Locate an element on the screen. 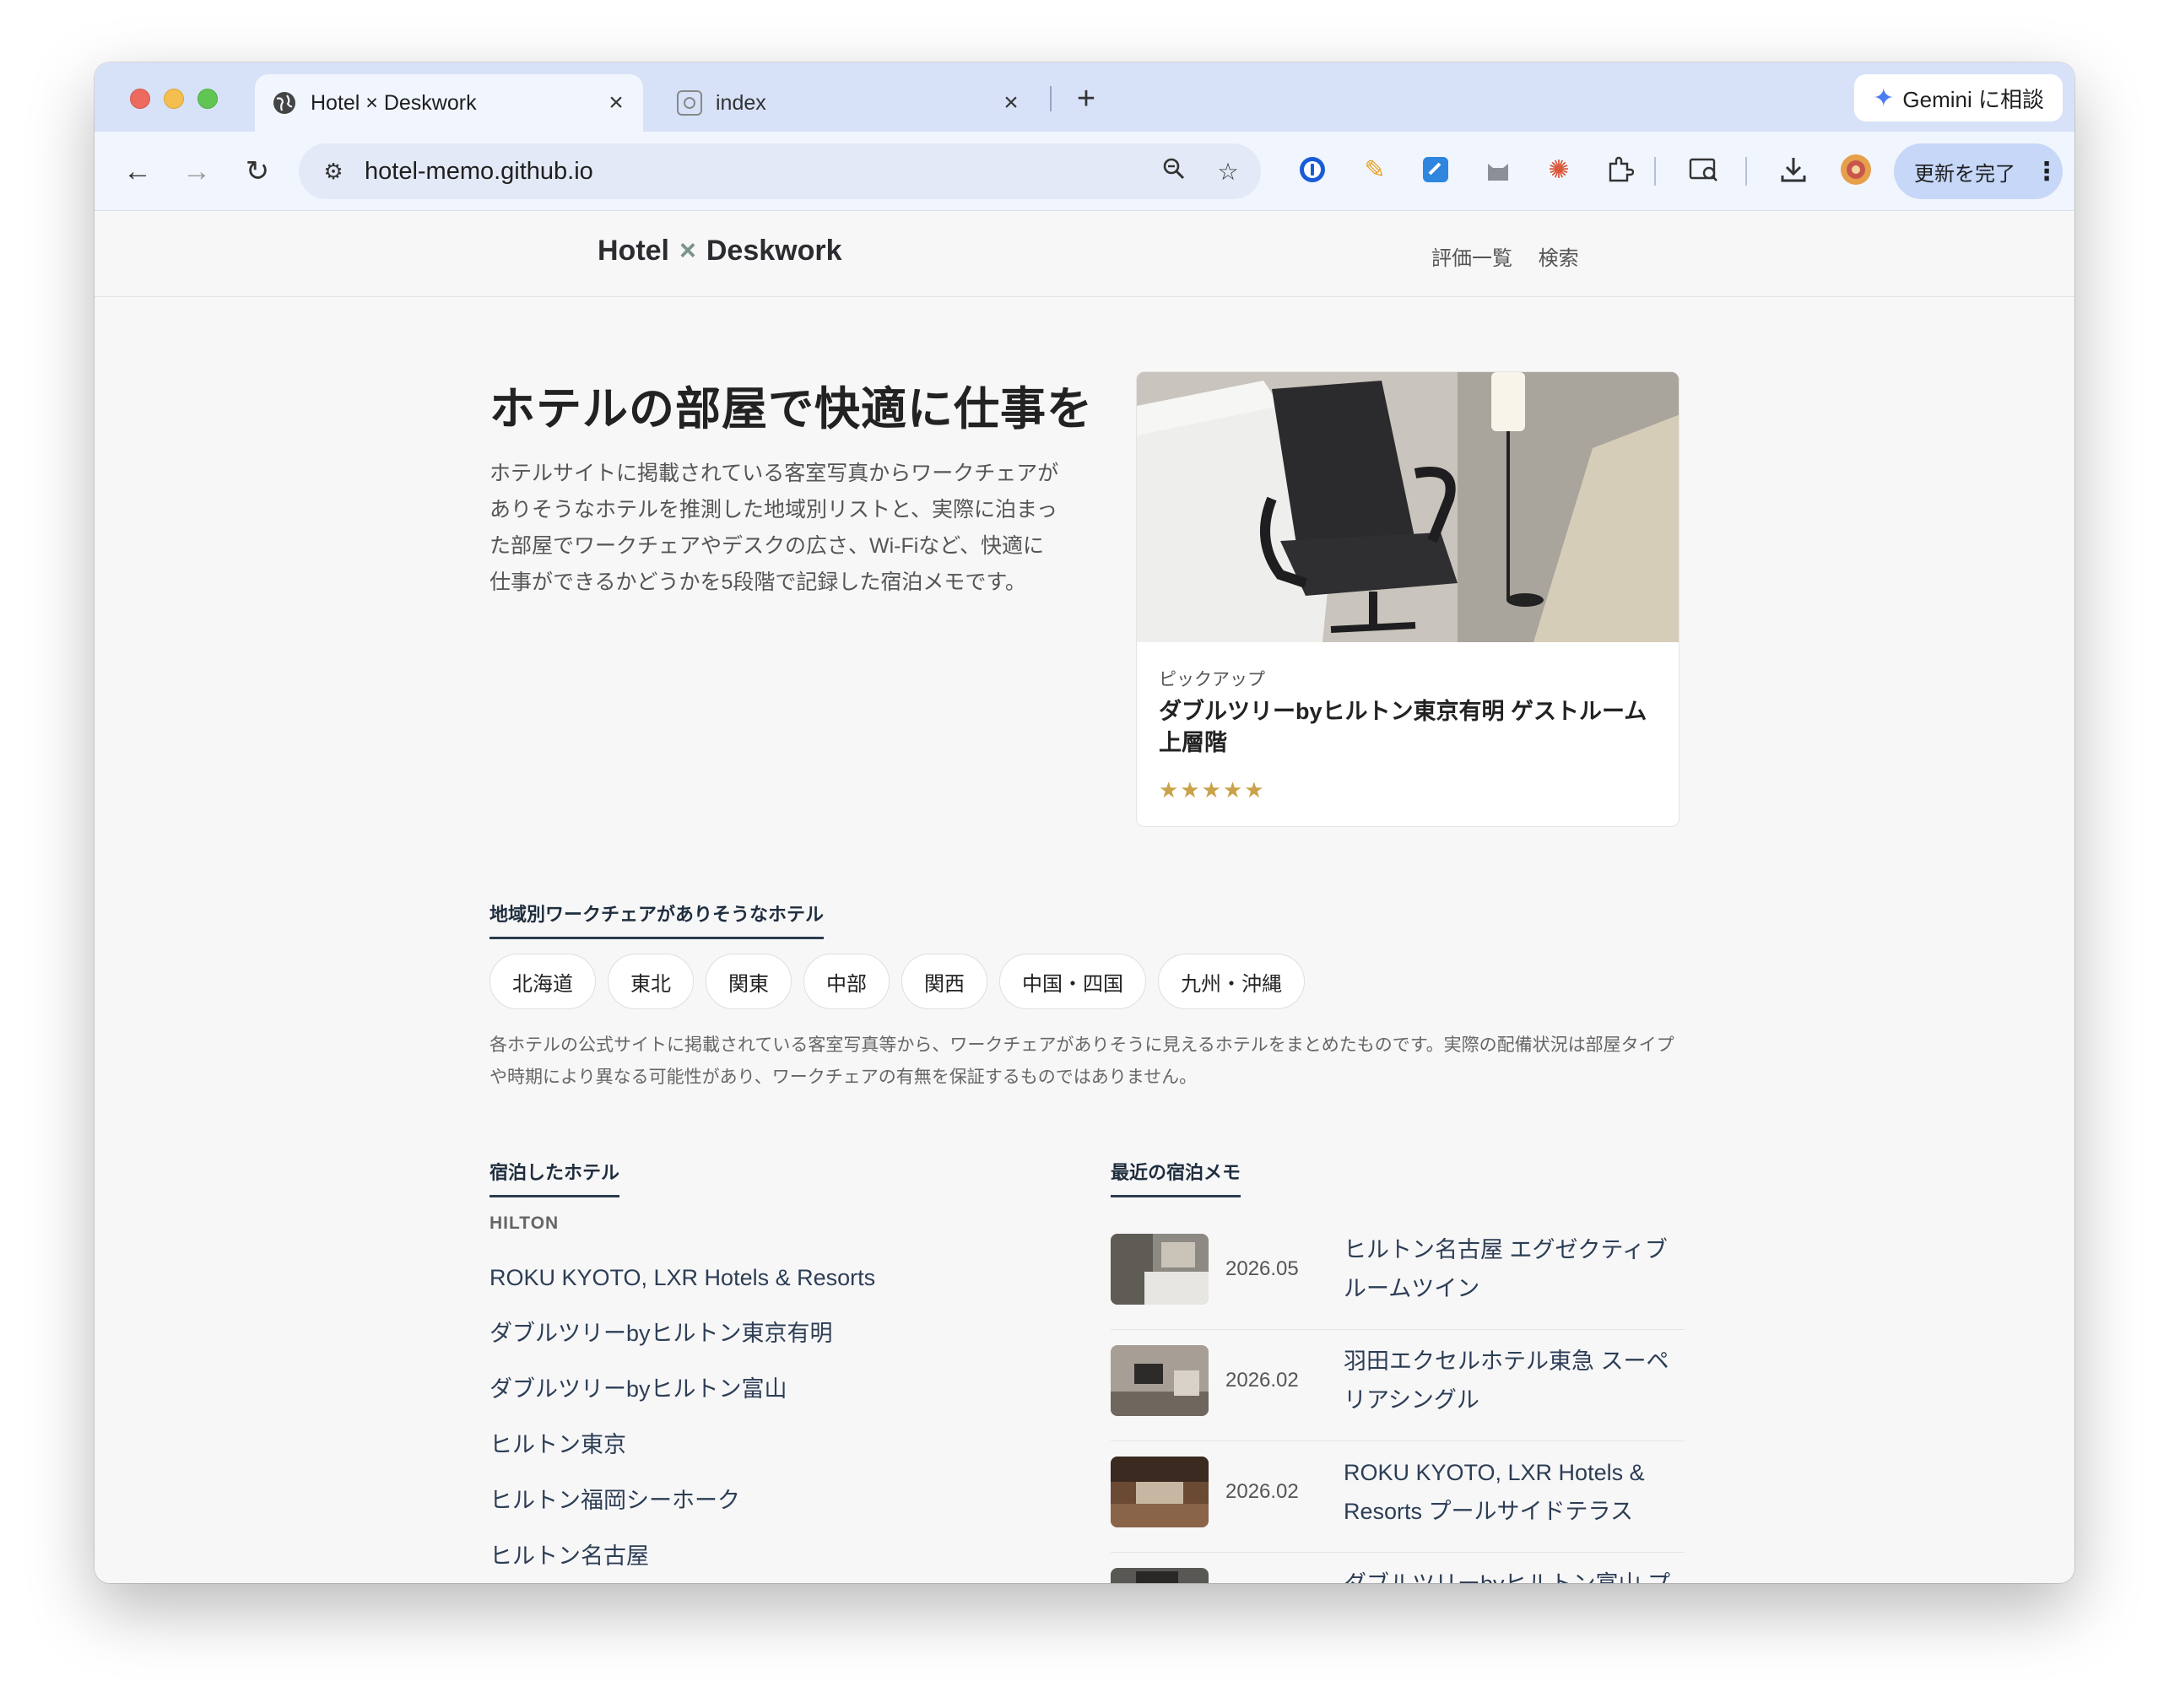 The width and height of the screenshot is (2169, 1708). bookmark-star-icon: ☆ is located at coordinates (1228, 172).